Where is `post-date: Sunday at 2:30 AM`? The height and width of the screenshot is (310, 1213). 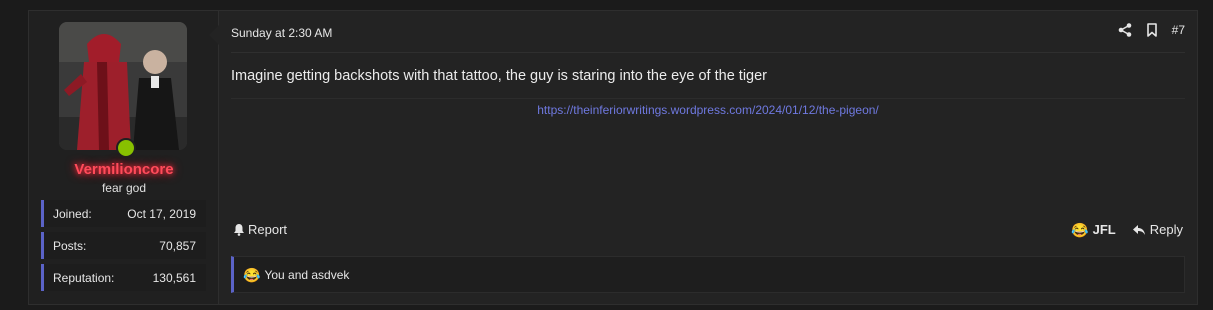
post-date: Sunday at 2:30 AM is located at coordinates (281, 33).